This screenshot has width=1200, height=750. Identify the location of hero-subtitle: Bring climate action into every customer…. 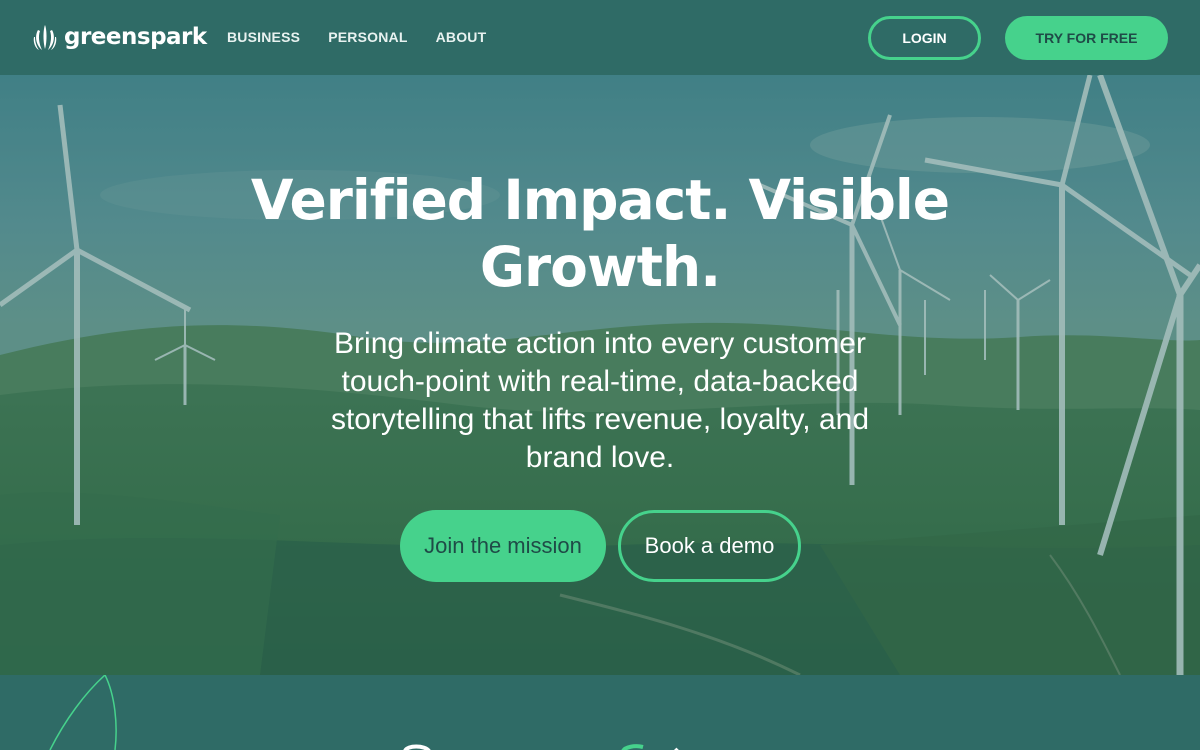
(600, 400).